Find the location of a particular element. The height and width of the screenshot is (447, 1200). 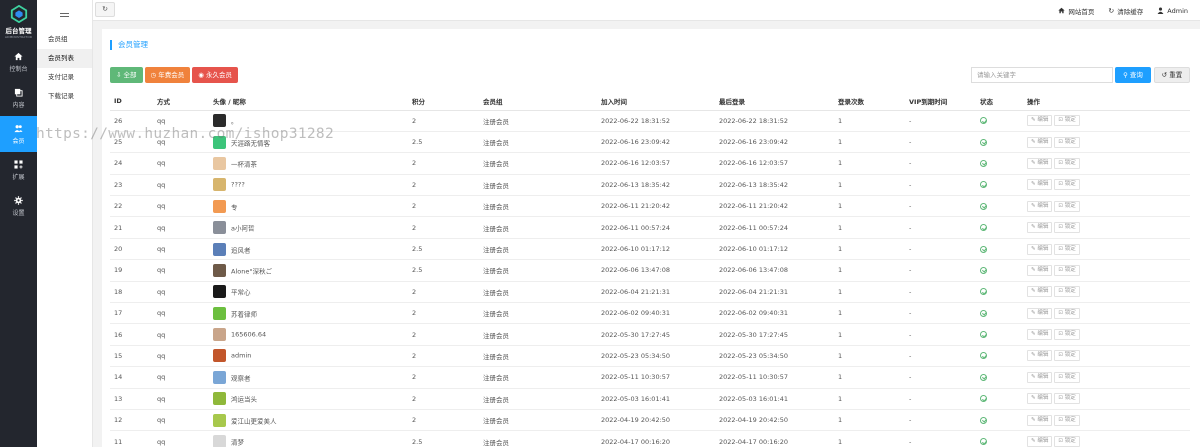

rail-item-extend: 扩展 is located at coordinates (18, 170).